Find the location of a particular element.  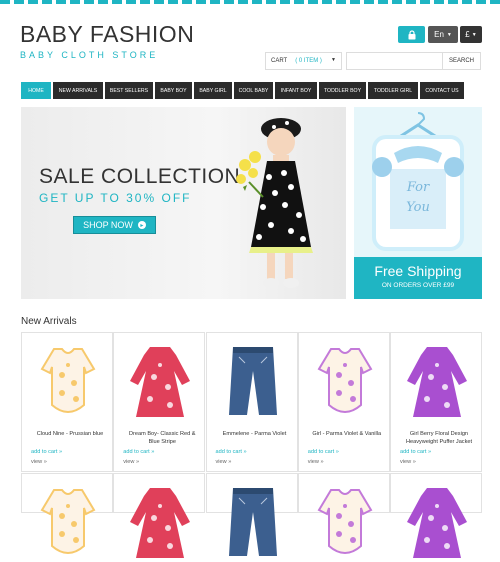

shop-now-label: SHOP NOW is located at coordinates (108, 225).